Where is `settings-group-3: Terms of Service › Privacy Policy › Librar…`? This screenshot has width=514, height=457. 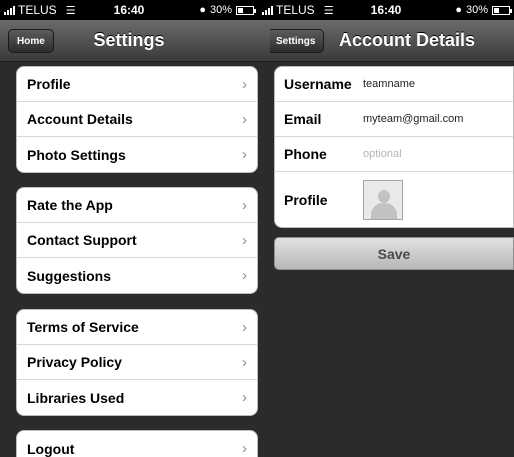 settings-group-3: Terms of Service › Privacy Policy › Librar… is located at coordinates (137, 362).